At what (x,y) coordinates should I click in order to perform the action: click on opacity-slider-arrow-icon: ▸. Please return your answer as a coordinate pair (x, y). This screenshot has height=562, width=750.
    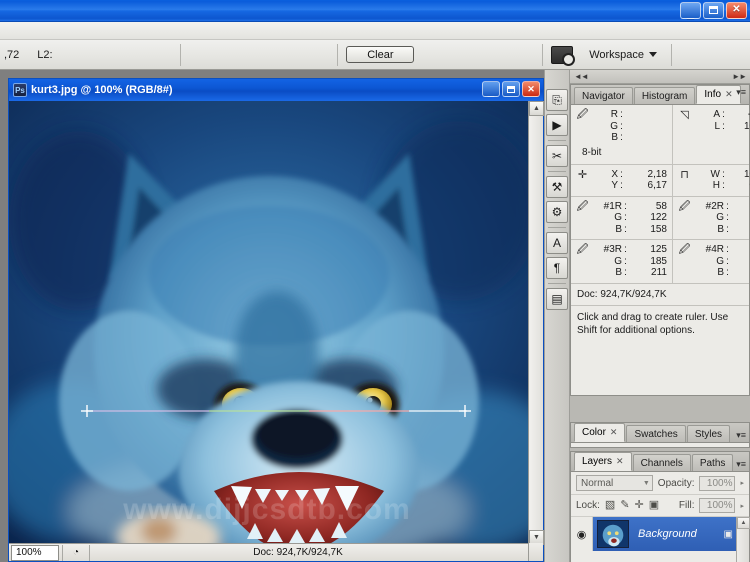
    Looking at the image, I should click on (742, 483).